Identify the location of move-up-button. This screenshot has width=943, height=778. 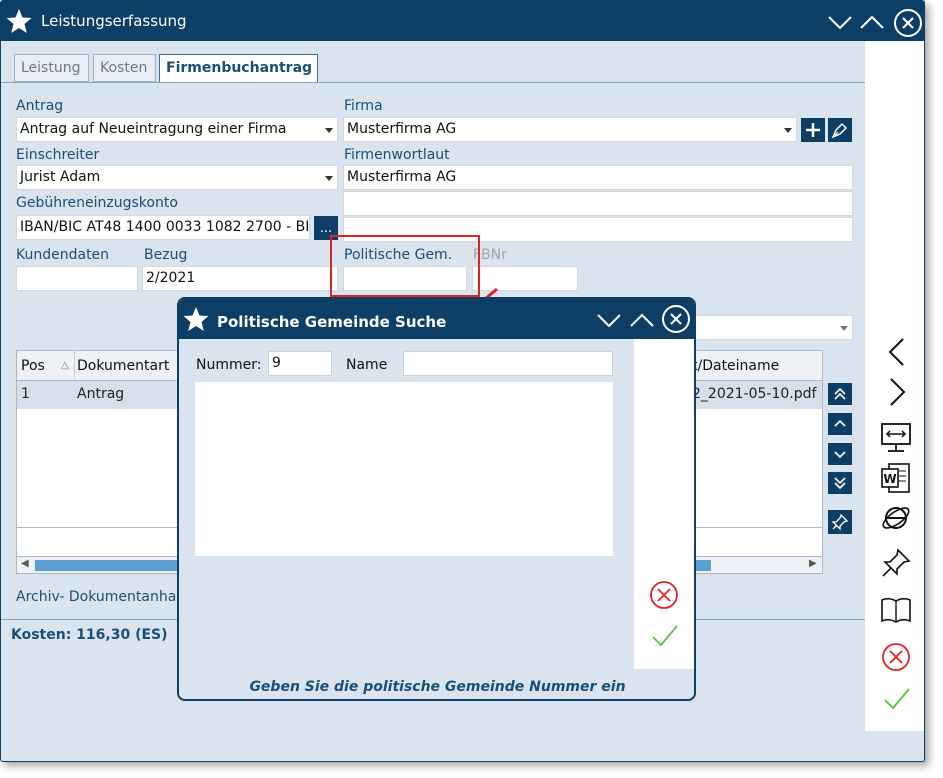
(840, 424).